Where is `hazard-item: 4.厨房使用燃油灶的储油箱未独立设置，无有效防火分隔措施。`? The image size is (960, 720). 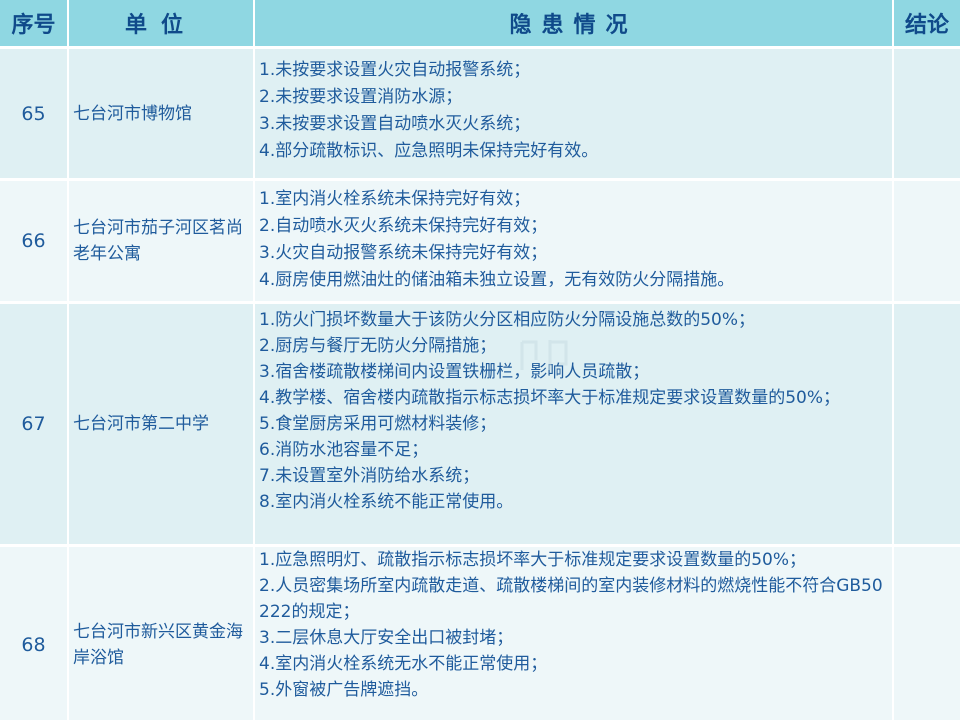
hazard-item: 4.厨房使用燃油灶的储油箱未独立设置，无有效防火分隔措施。 is located at coordinates (497, 280).